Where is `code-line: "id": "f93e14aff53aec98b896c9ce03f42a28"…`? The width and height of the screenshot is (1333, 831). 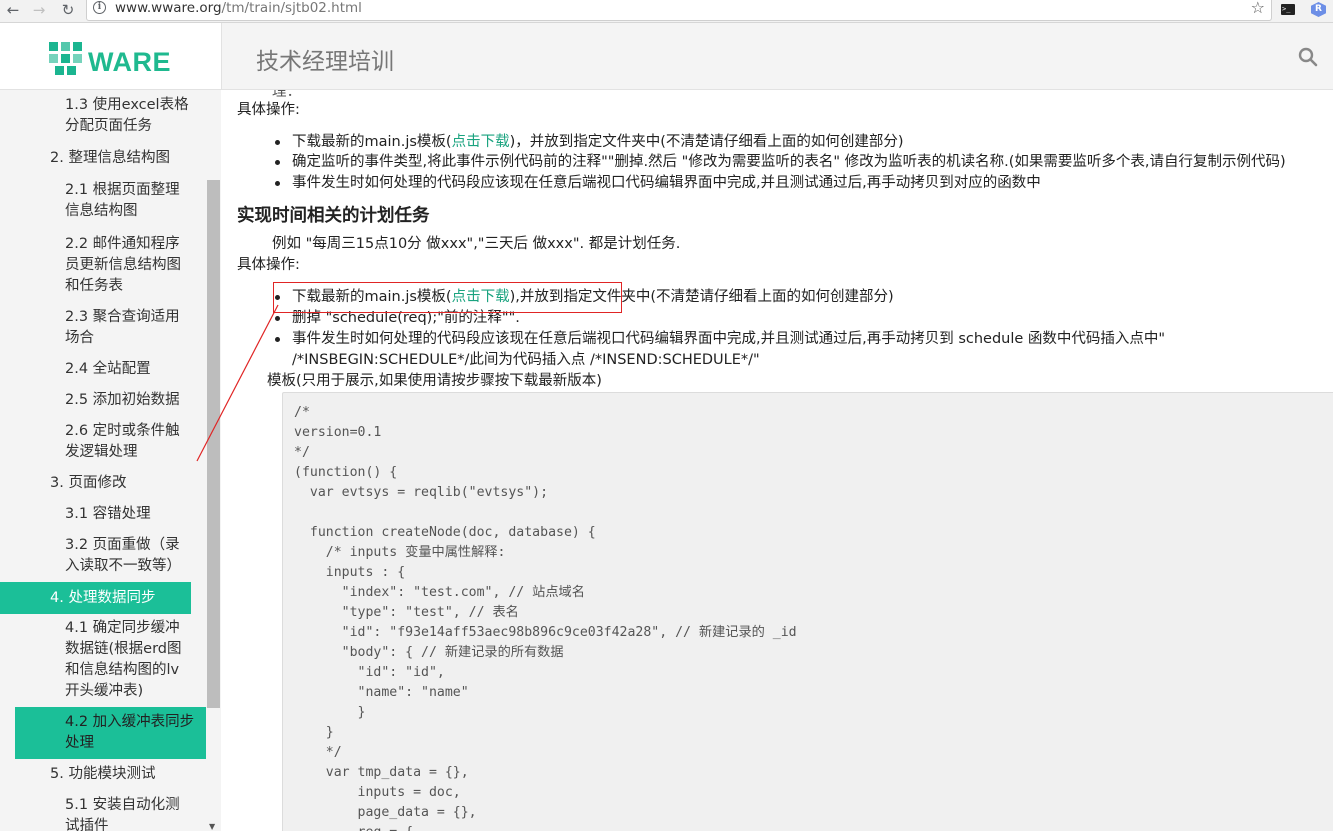 code-line: "id": "f93e14aff53aec98b896c9ce03f42a28"… is located at coordinates (545, 632).